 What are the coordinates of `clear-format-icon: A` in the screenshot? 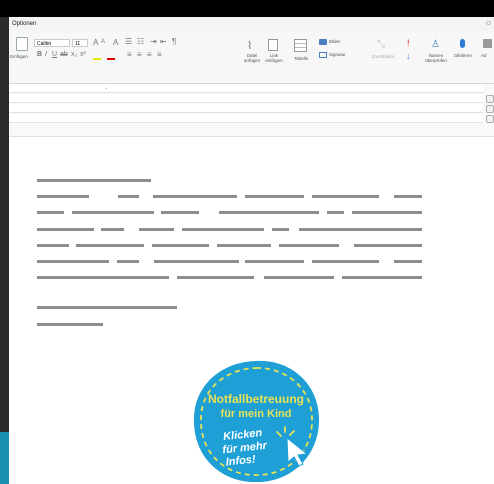 It's located at (115, 42).